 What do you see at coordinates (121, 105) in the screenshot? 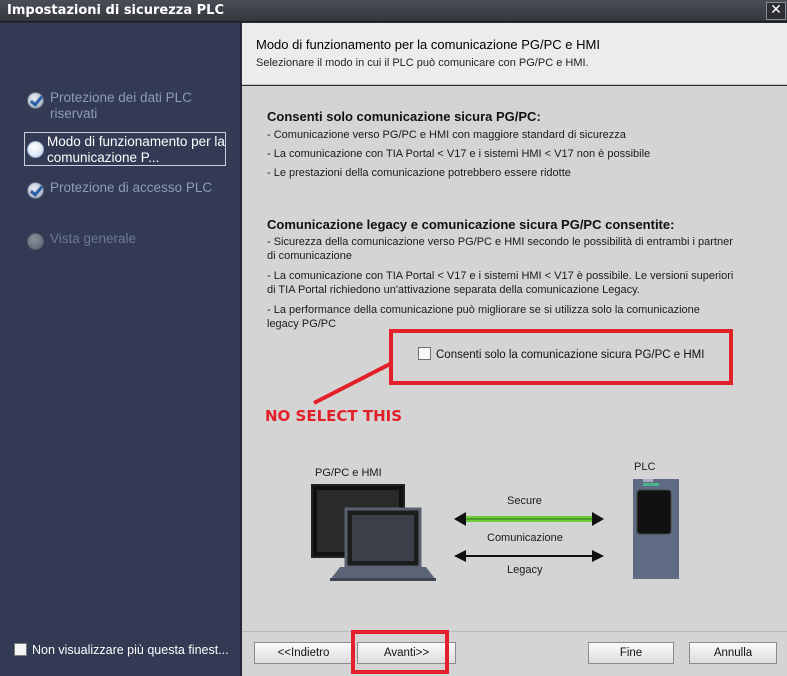
I see `sidebar-item-label: Protezione dei dati PLC riservati` at bounding box center [121, 105].